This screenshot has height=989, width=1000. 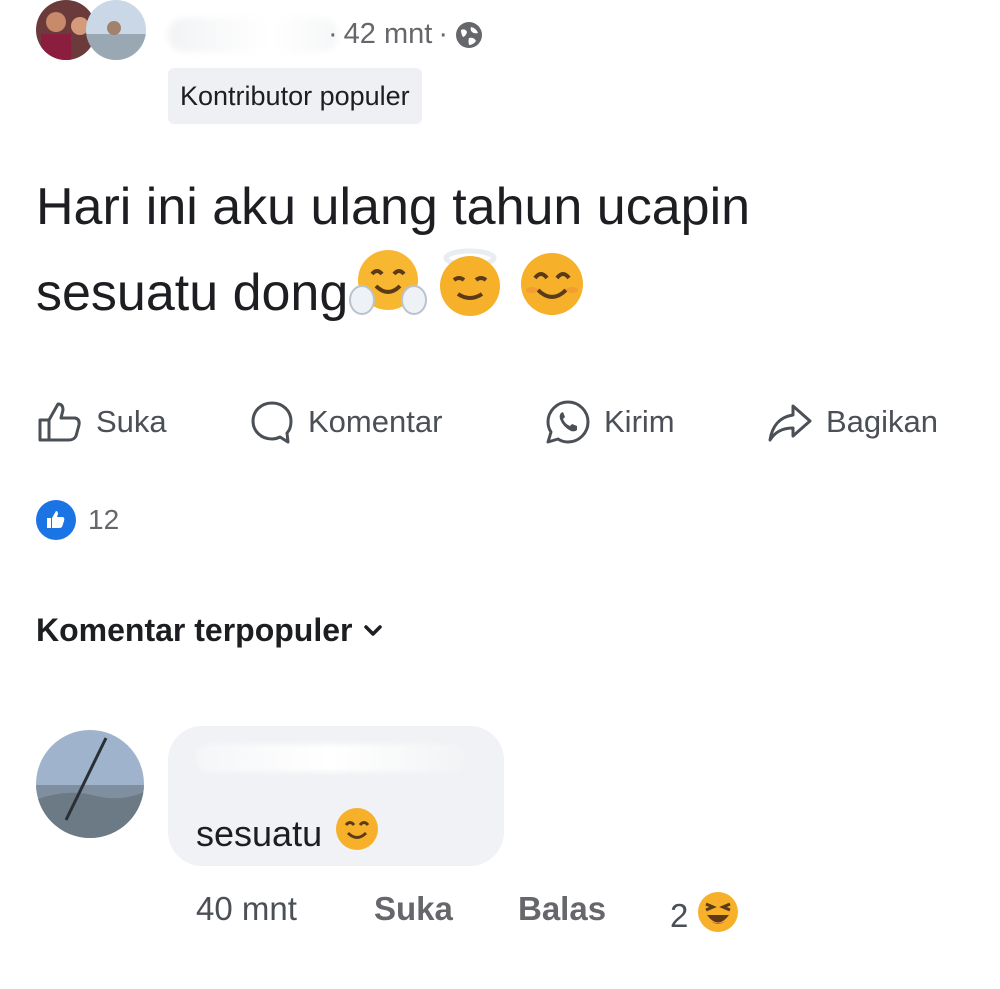 What do you see at coordinates (90, 784) in the screenshot?
I see `commenter-avatar` at bounding box center [90, 784].